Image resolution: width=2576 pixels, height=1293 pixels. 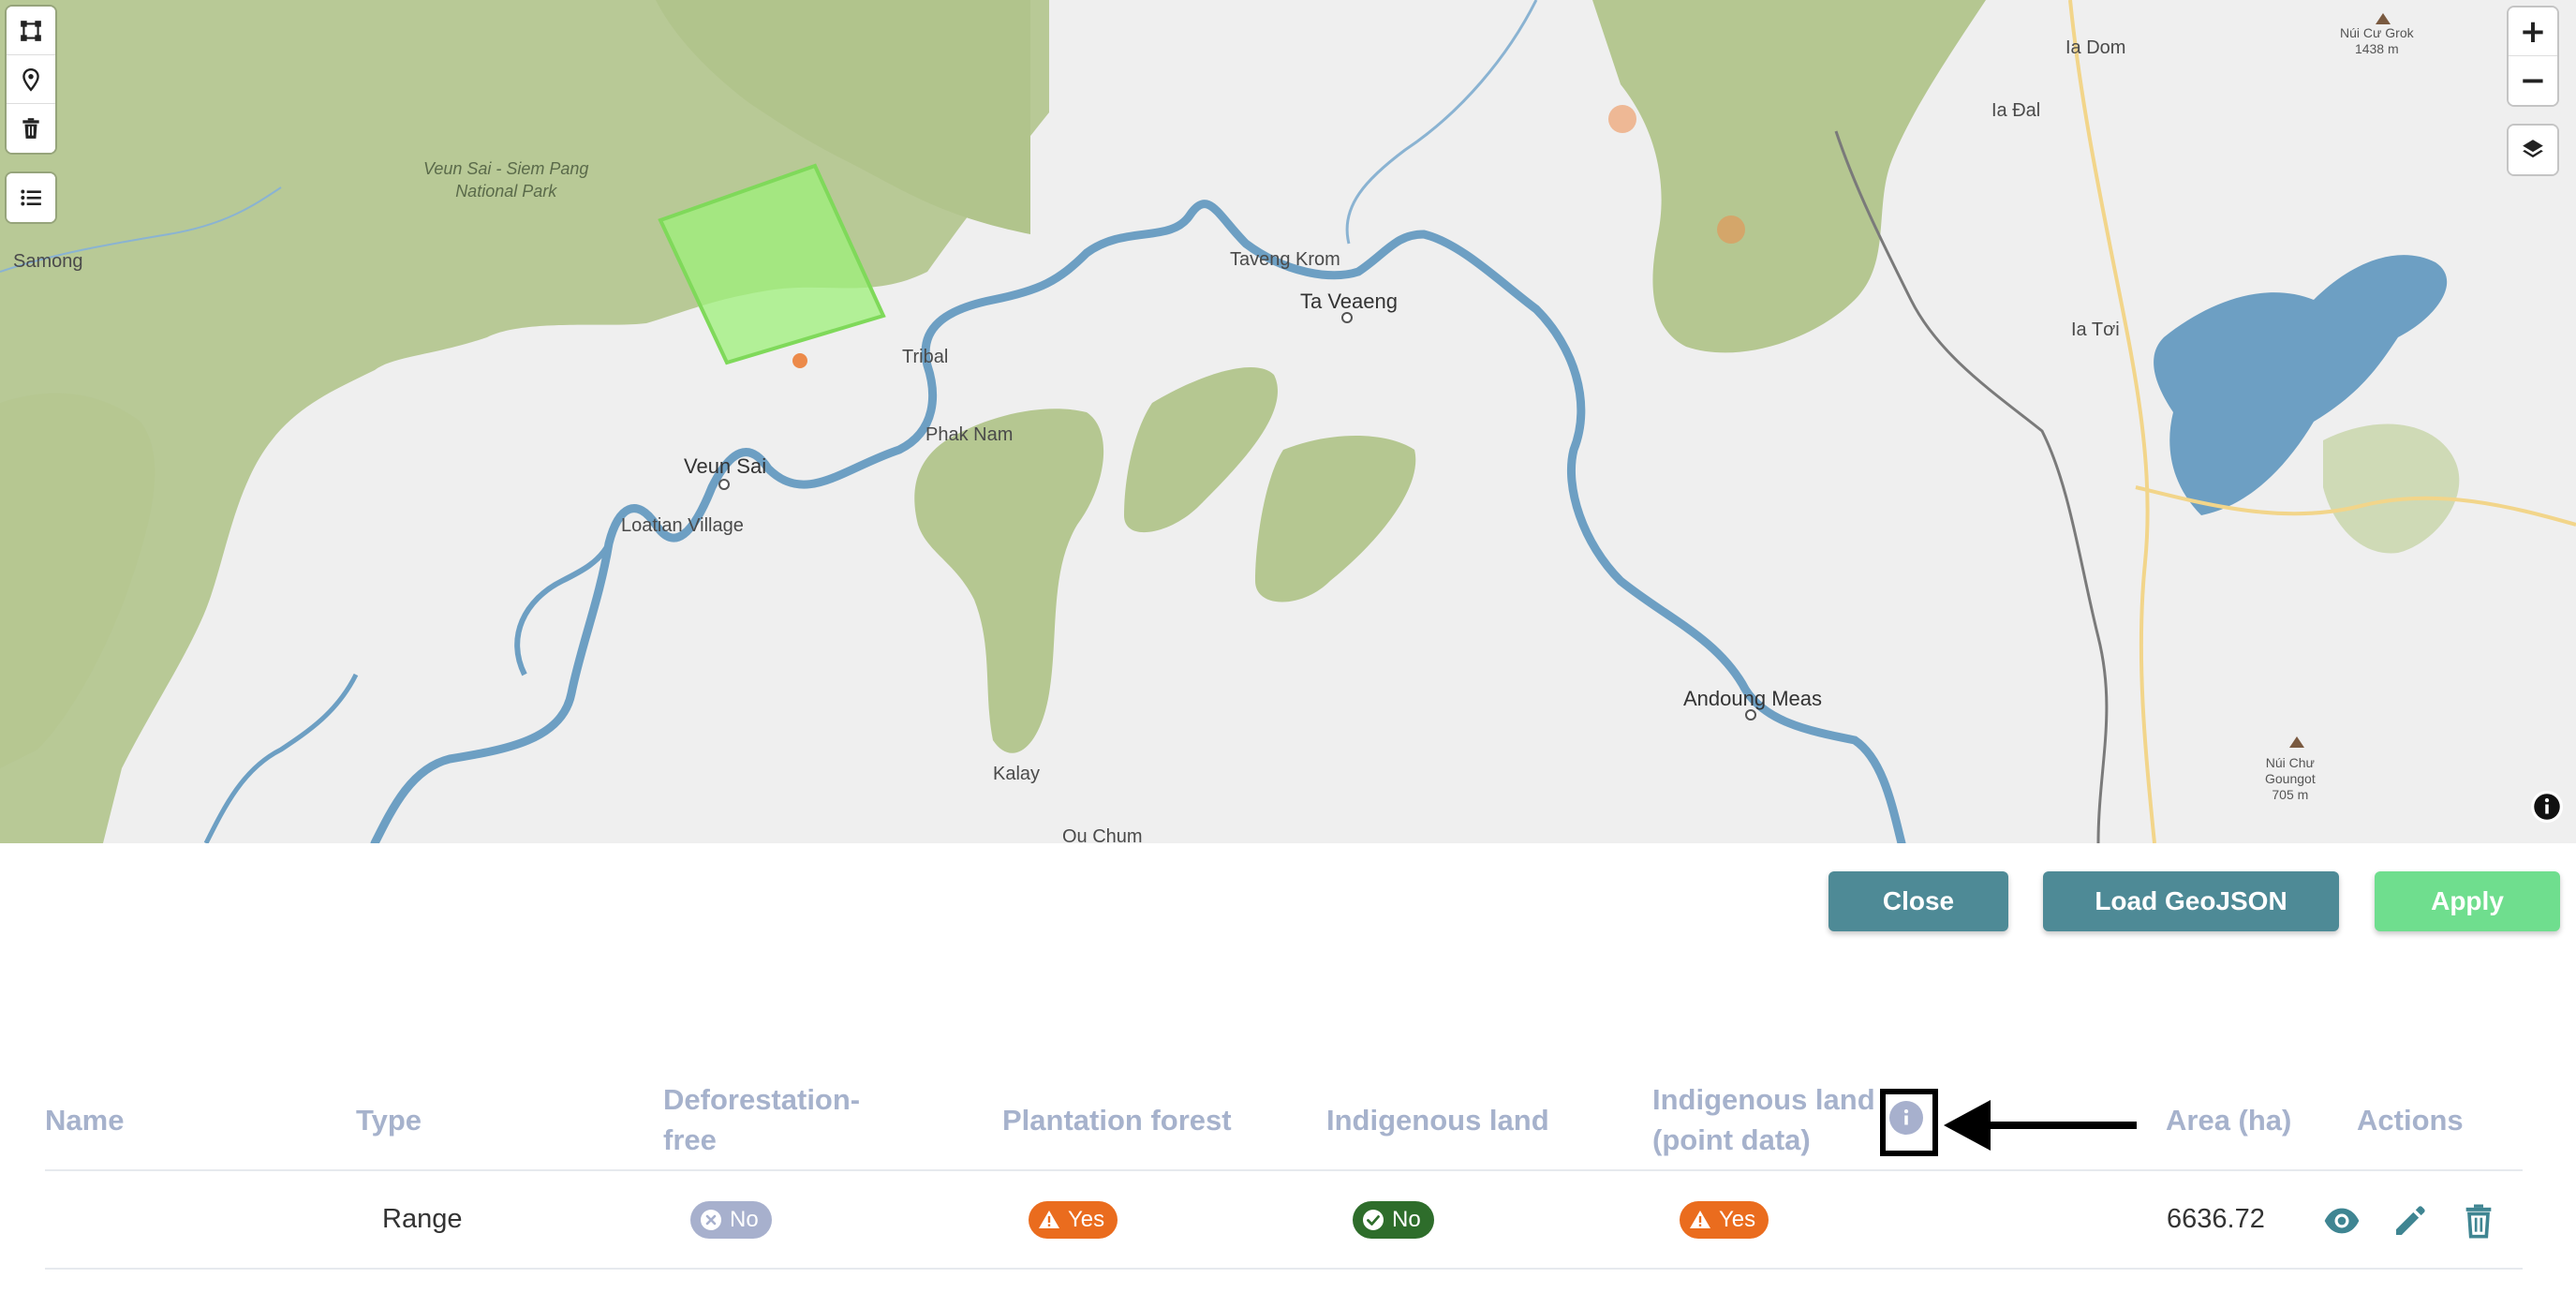 I want to click on status-badge-indigenous-land-point: Yes, so click(x=1724, y=1220).